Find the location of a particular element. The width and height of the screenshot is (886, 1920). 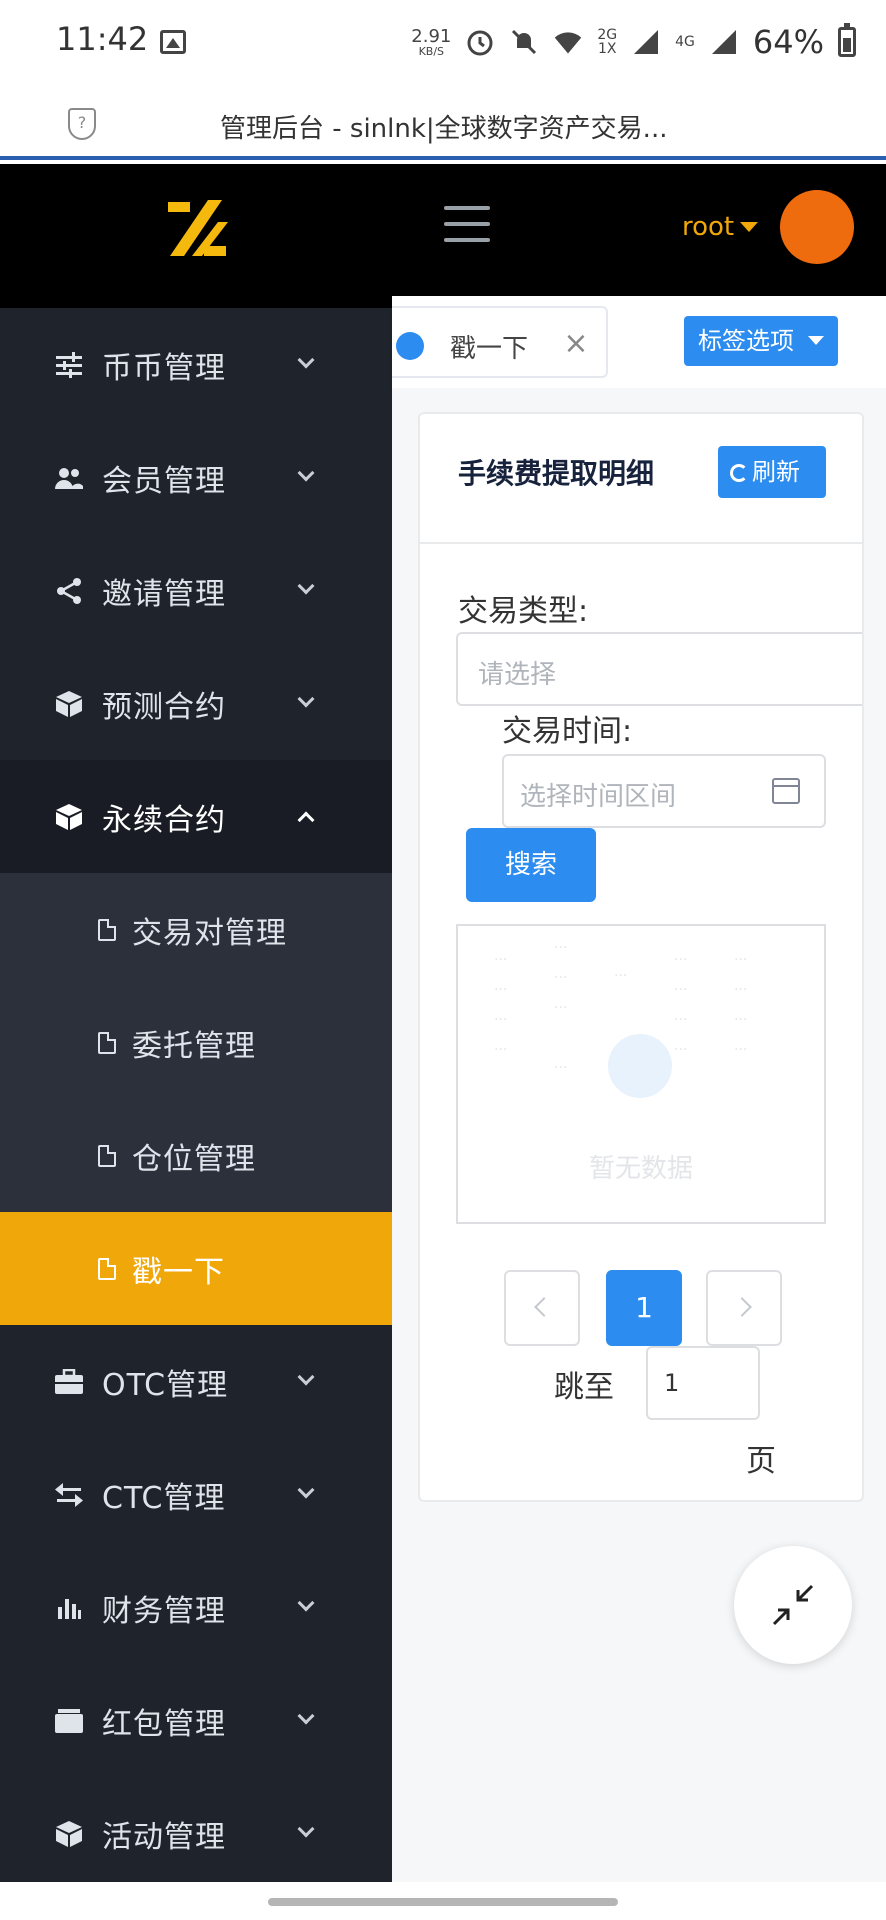

tag-options-label: 标签选项 is located at coordinates (746, 341).